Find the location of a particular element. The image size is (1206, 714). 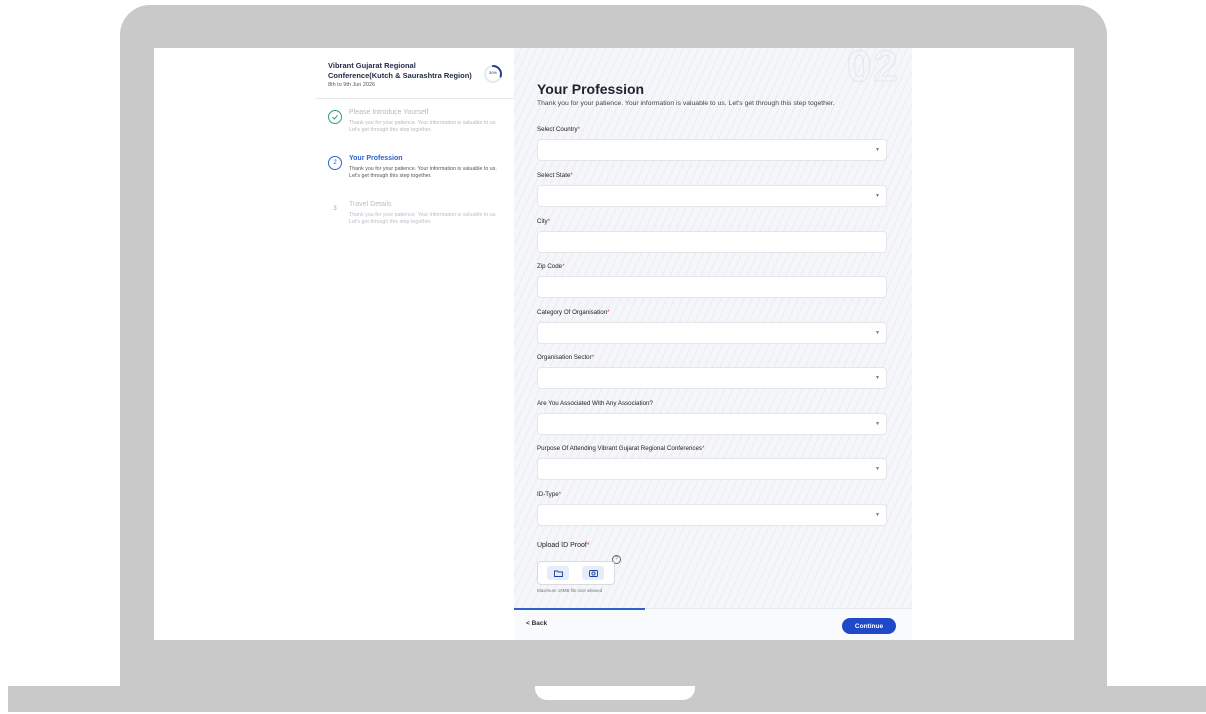

field-label: Category Of Organisation* is located at coordinates (573, 312).